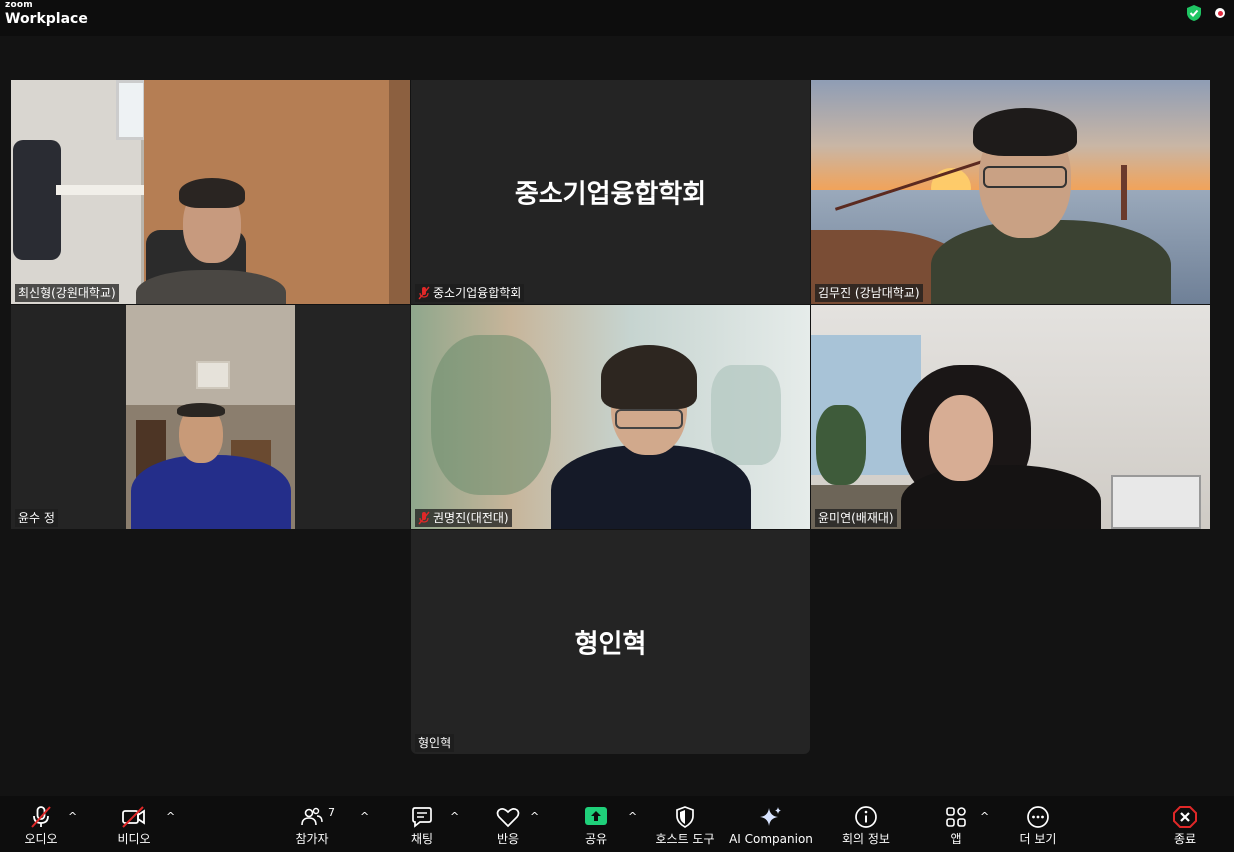  What do you see at coordinates (134, 839) in the screenshot?
I see `video-label: 비디오` at bounding box center [134, 839].